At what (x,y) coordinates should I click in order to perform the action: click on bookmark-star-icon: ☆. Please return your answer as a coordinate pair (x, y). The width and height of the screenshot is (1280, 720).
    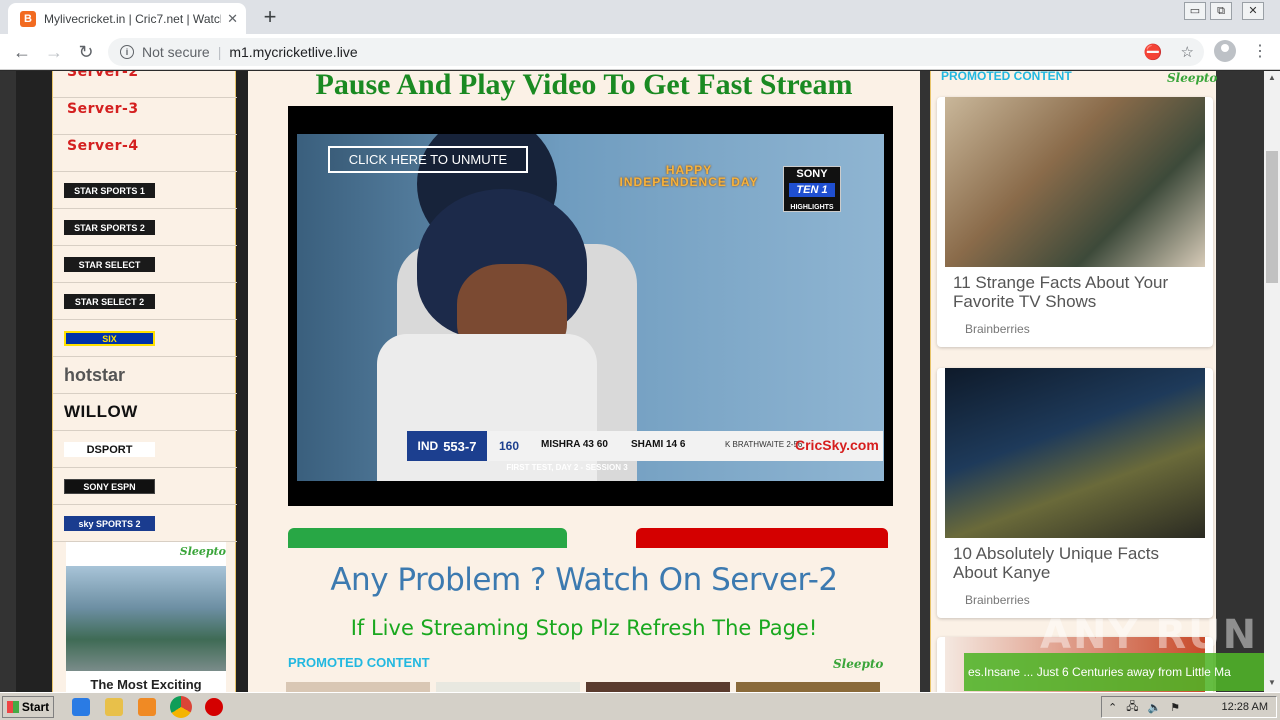
    Looking at the image, I should click on (1187, 52).